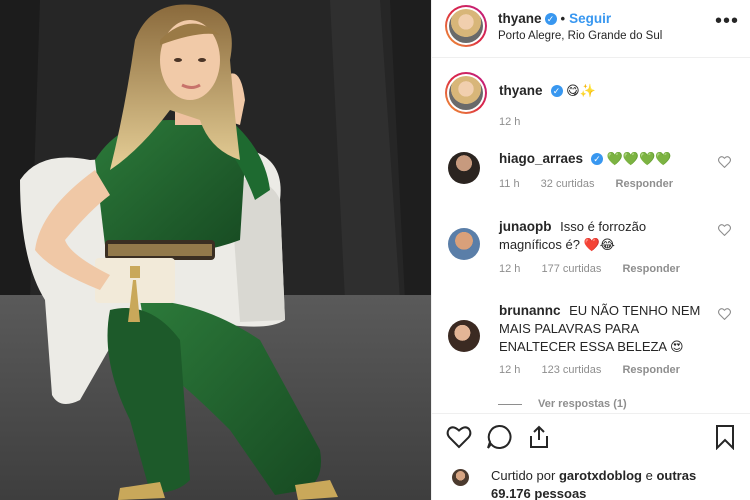 Image resolution: width=750 pixels, height=500 pixels. I want to click on caption-meta: 12 h, so click(518, 122).